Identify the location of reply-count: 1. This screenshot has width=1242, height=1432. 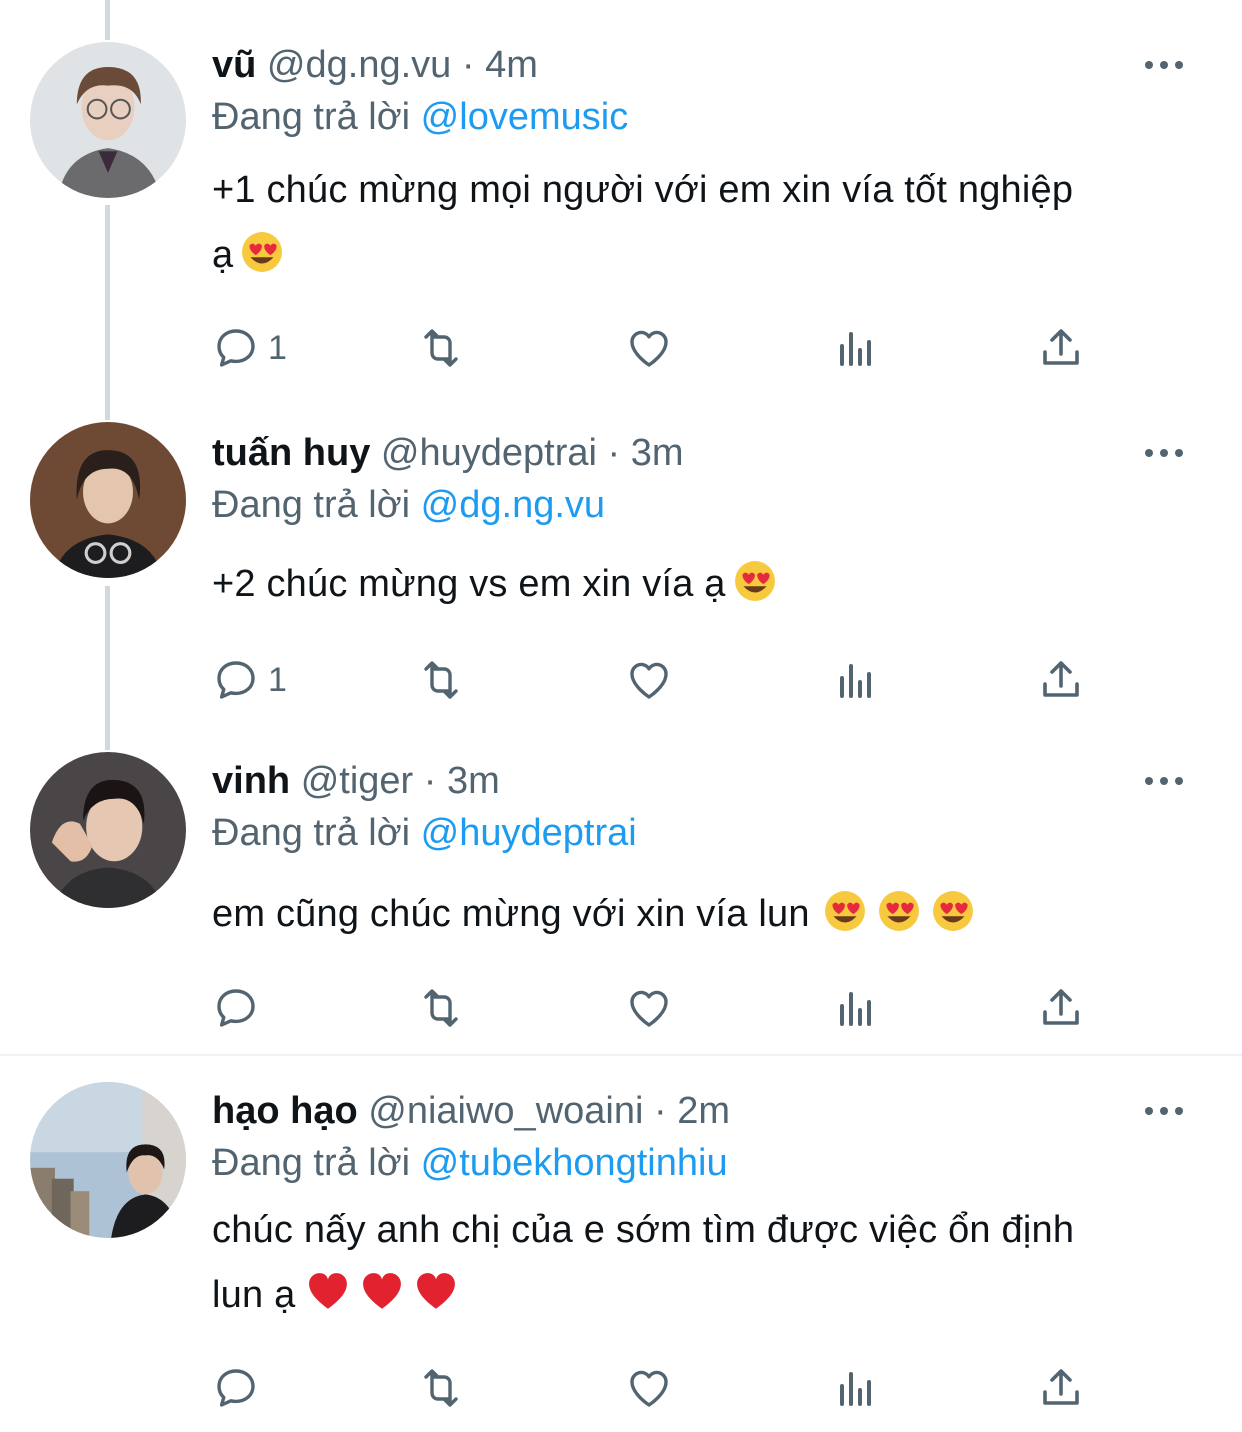
(277, 347).